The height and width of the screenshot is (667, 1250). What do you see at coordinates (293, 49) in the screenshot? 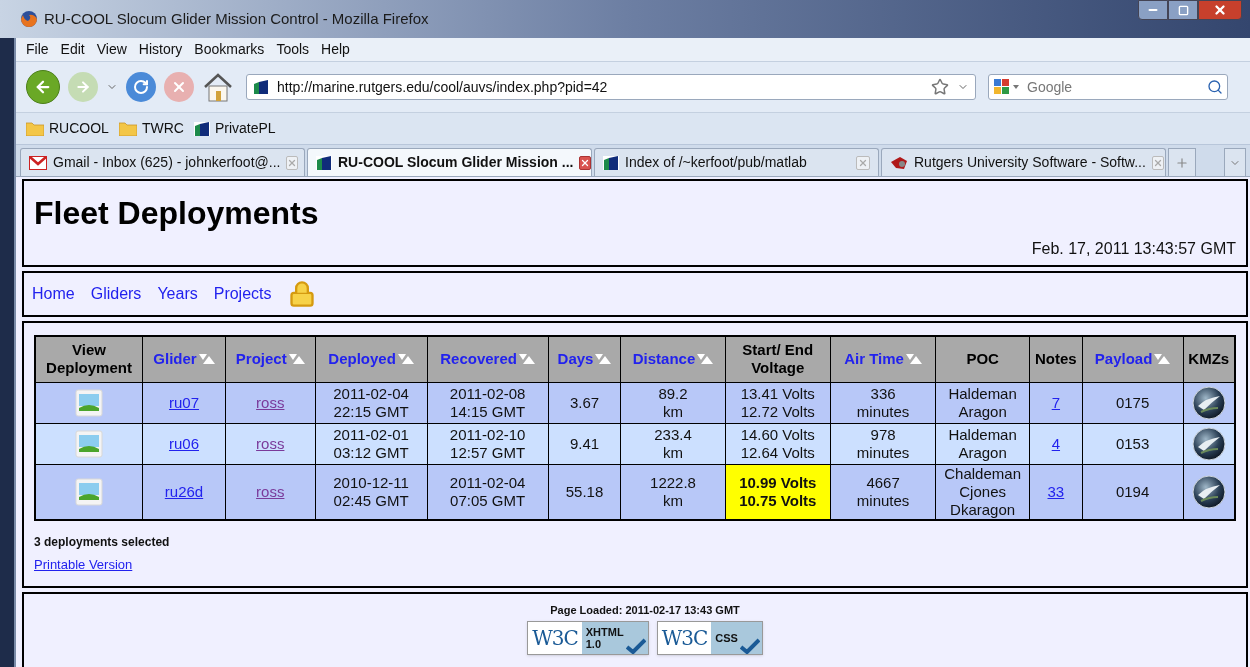
I see `menu-item: Tools` at bounding box center [293, 49].